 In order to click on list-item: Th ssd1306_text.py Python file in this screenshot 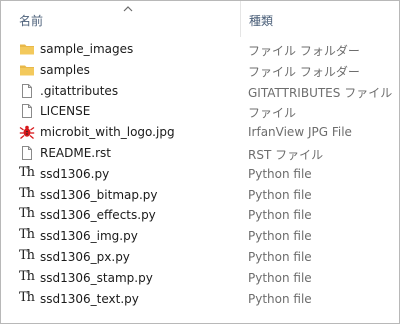, I will do `click(200, 299)`.